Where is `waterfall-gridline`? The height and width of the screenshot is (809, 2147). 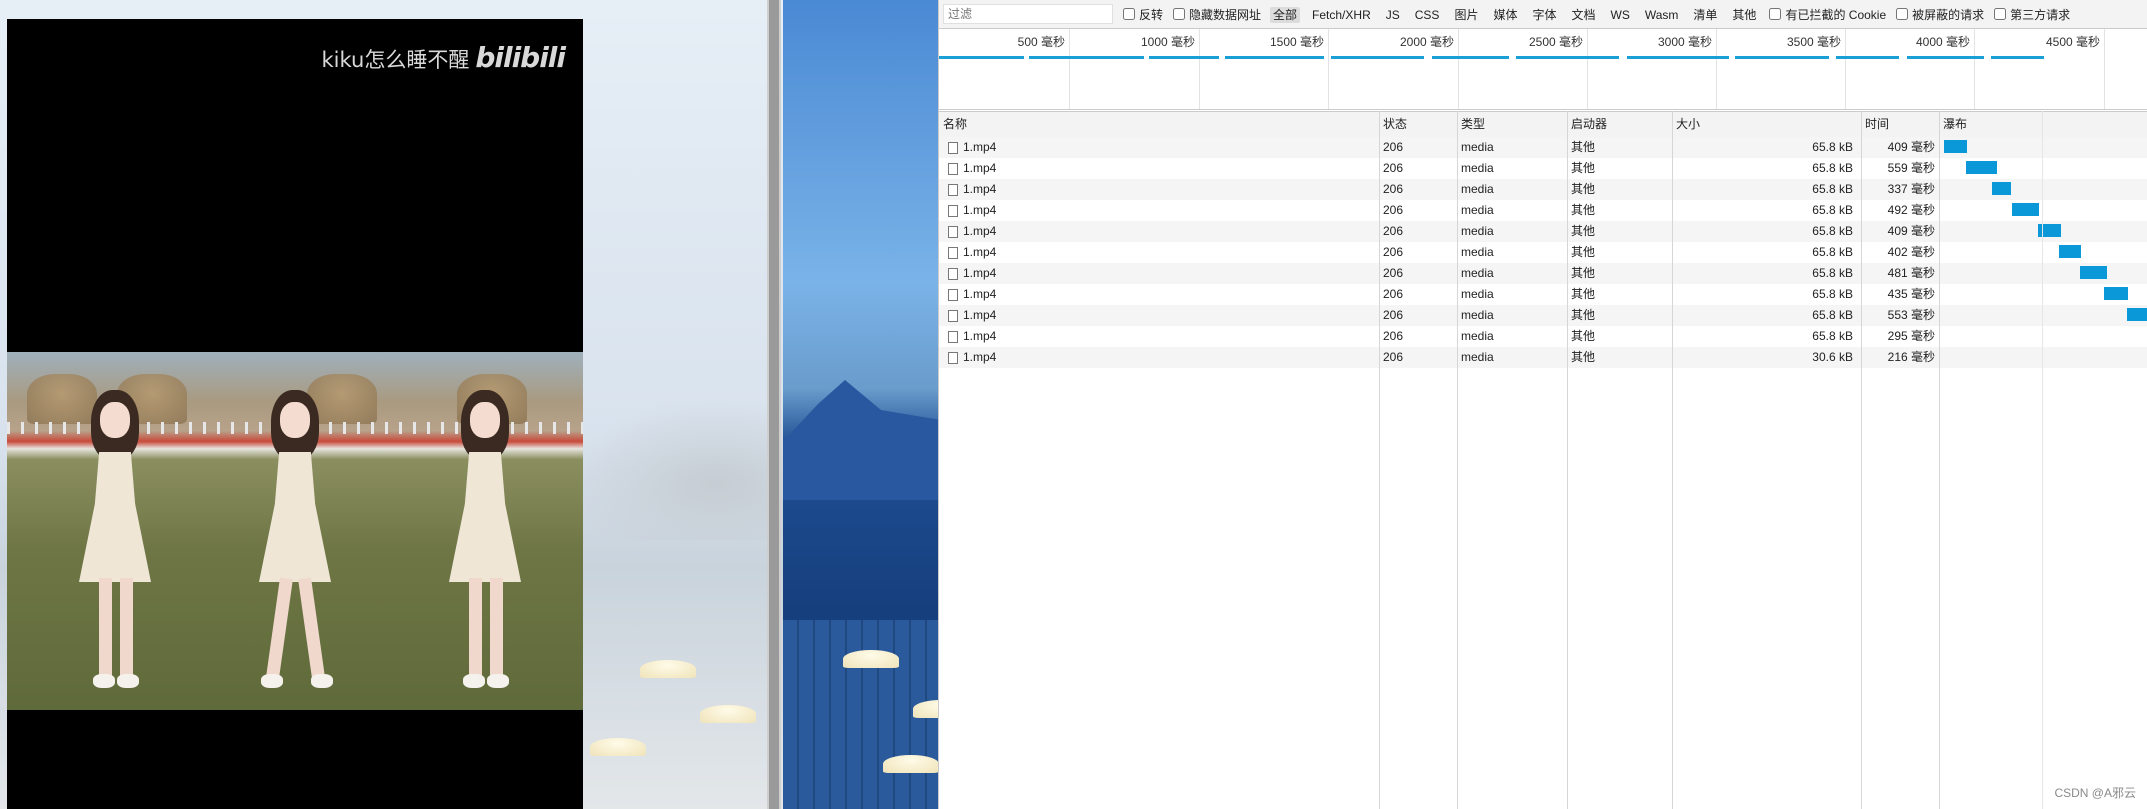
waterfall-gridline is located at coordinates (2042, 460).